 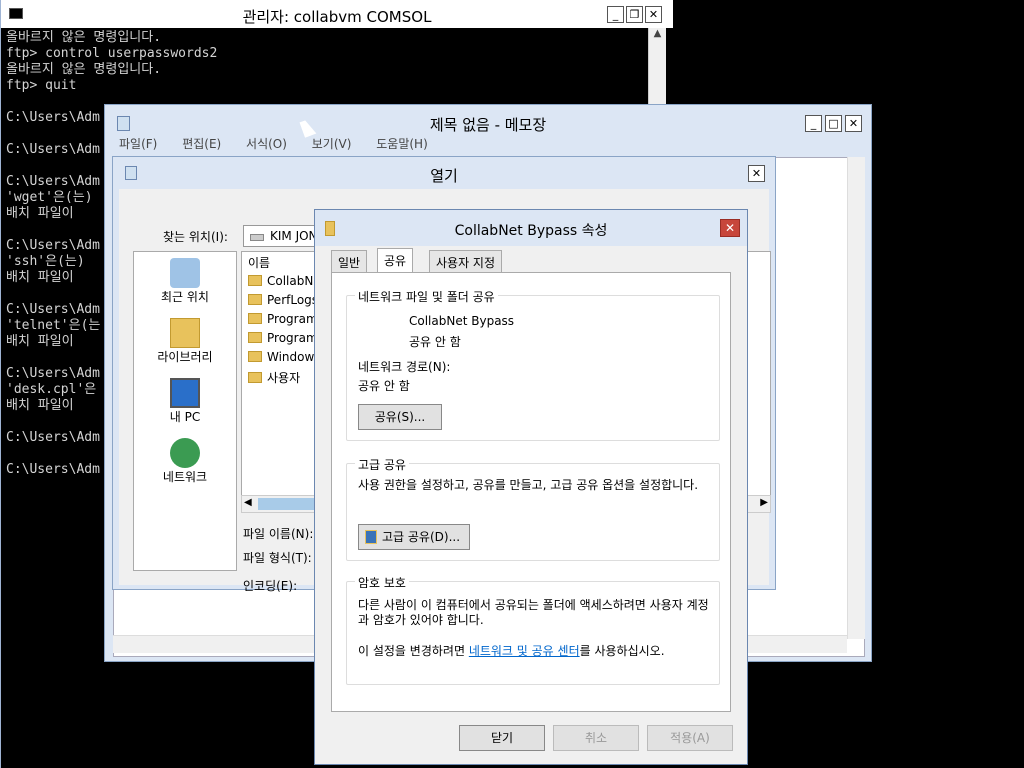 I want to click on place-network: 네트워크, so click(x=185, y=461).